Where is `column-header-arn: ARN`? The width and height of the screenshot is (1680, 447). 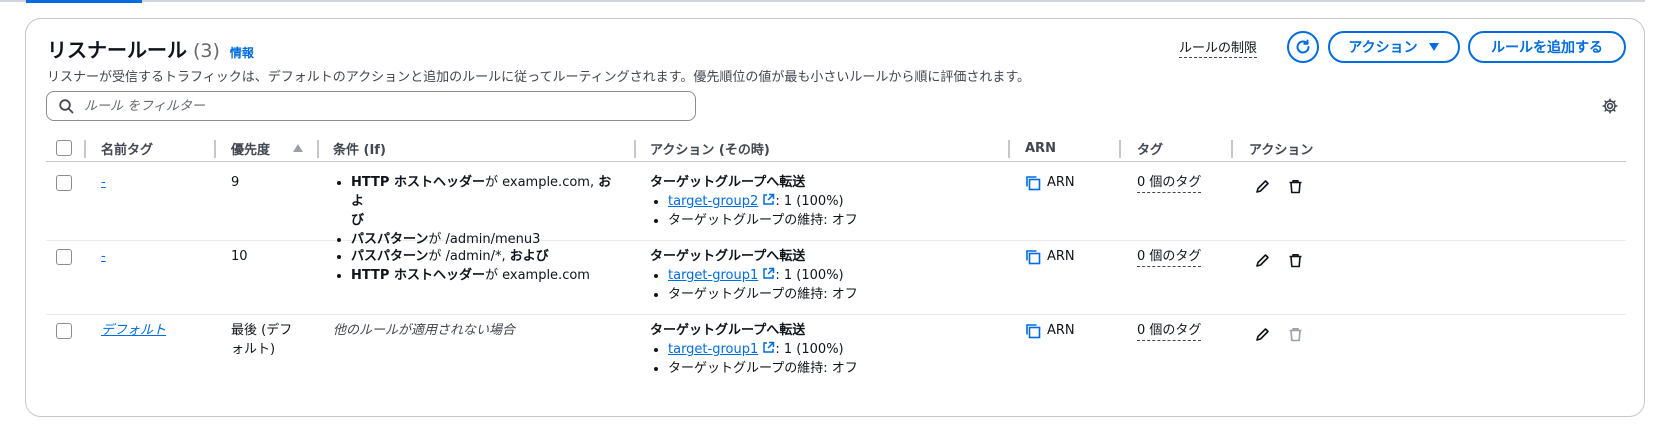
column-header-arn: ARN is located at coordinates (1040, 148).